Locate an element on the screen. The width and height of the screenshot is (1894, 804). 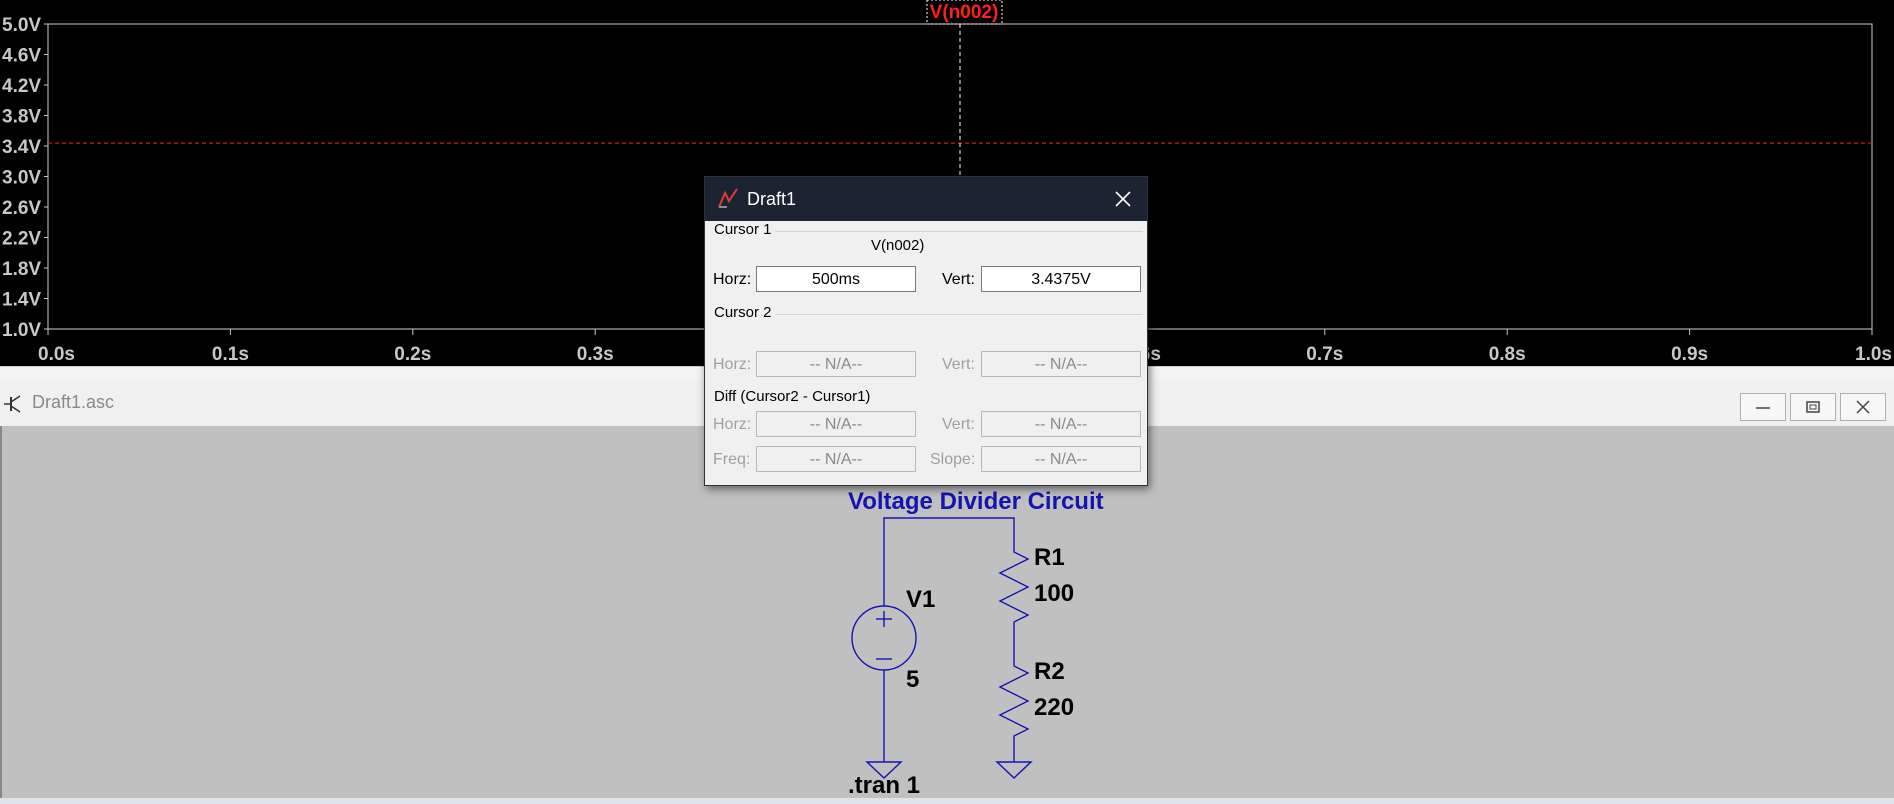
resistor-r2-symbol is located at coordinates (1014, 709).